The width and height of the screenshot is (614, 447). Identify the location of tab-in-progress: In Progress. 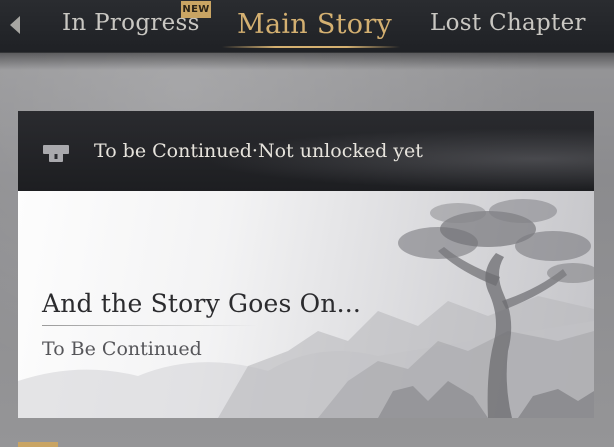
(131, 23).